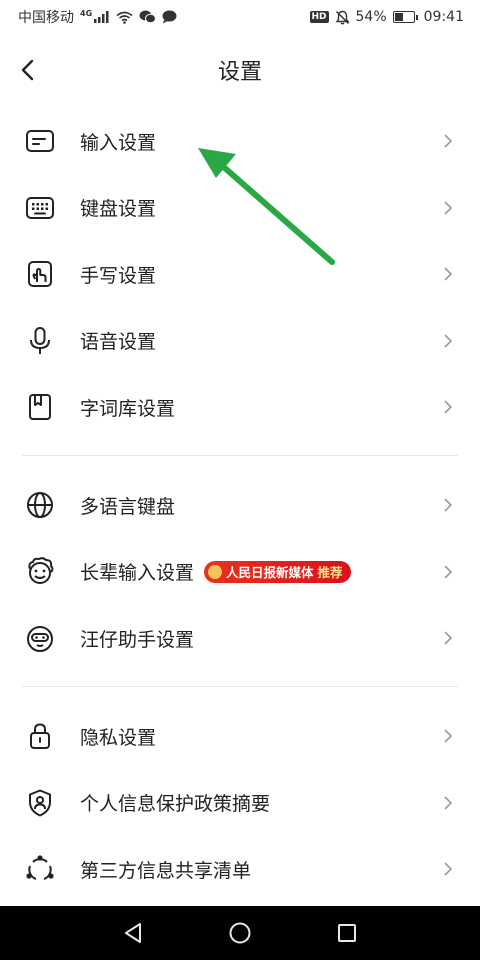 The height and width of the screenshot is (960, 480). Describe the element at coordinates (240, 638) in the screenshot. I see `settings-item-assistant: 汪仔助手设置` at that location.